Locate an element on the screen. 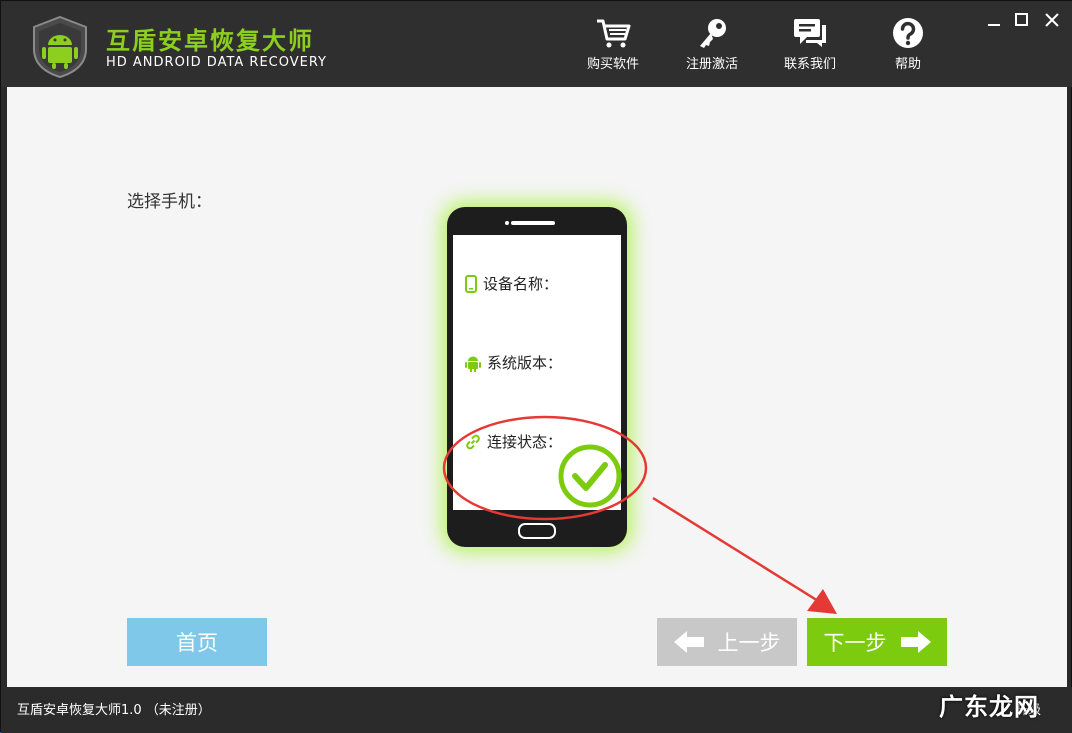 The height and width of the screenshot is (733, 1072). chat-icon is located at coordinates (810, 33).